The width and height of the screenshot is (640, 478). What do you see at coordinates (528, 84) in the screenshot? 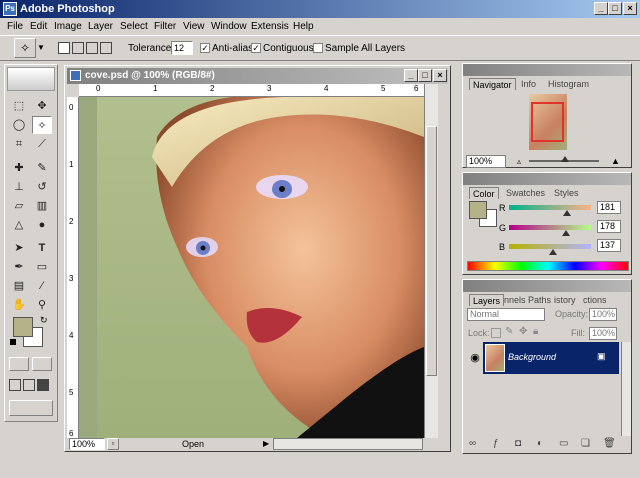
I see `tab-info: Info` at bounding box center [528, 84].